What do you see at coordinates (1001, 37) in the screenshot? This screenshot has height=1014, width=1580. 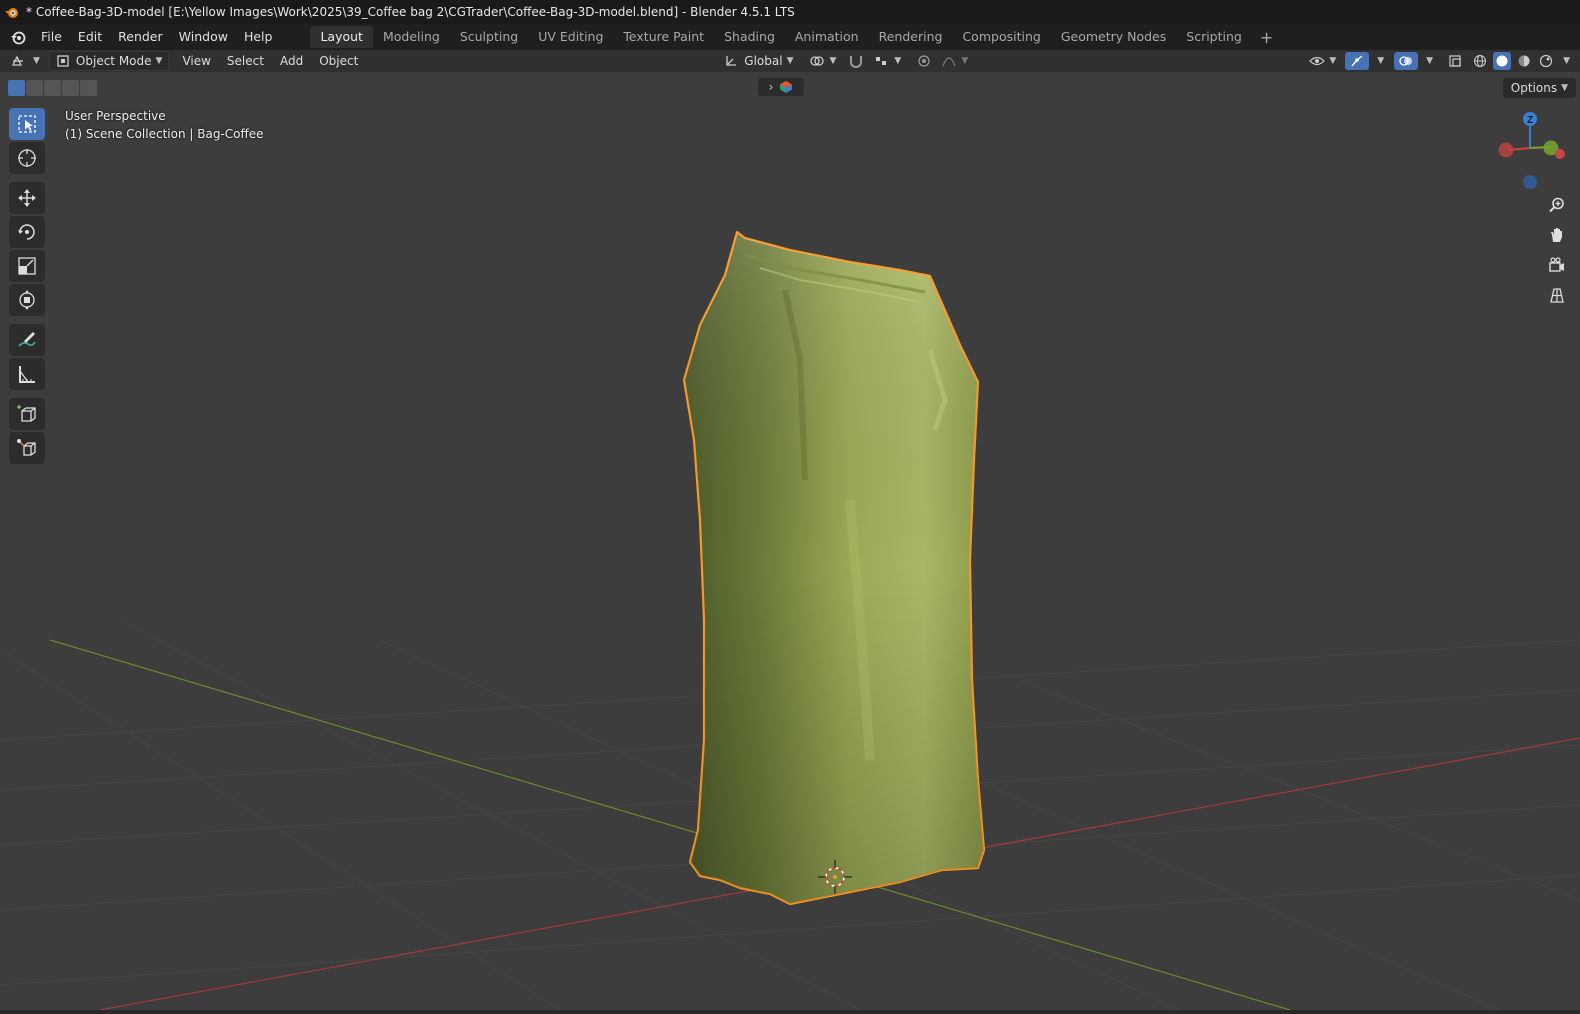 I see `tab-compositing: Compositing` at bounding box center [1001, 37].